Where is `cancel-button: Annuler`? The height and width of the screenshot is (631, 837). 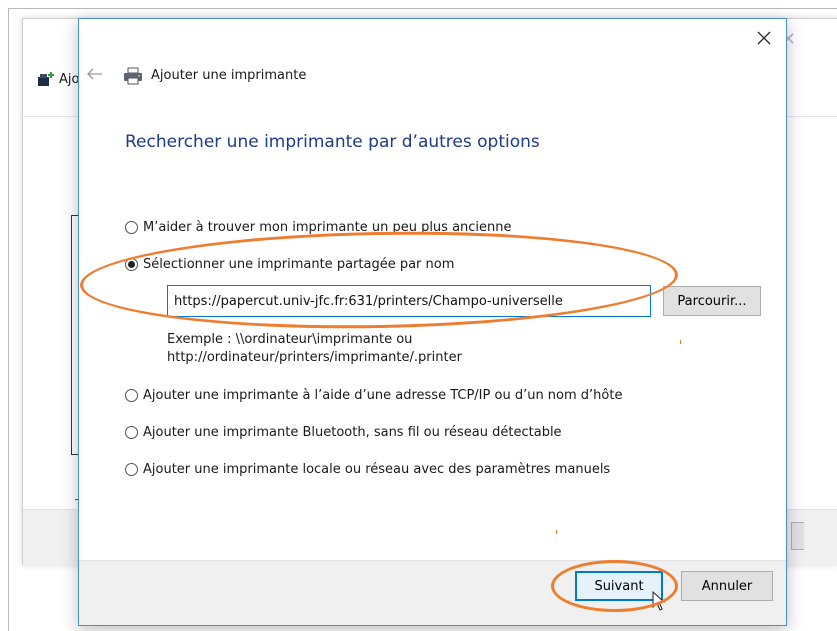
cancel-button: Annuler is located at coordinates (727, 586).